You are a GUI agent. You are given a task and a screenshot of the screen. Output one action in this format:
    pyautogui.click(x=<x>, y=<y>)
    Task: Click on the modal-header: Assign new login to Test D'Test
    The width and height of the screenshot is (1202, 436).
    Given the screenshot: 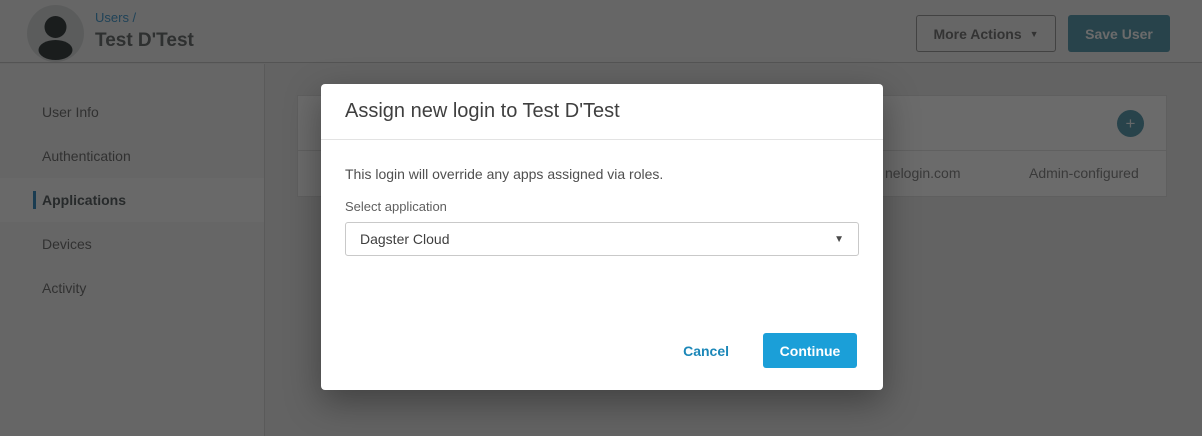 What is the action you would take?
    pyautogui.click(x=602, y=112)
    